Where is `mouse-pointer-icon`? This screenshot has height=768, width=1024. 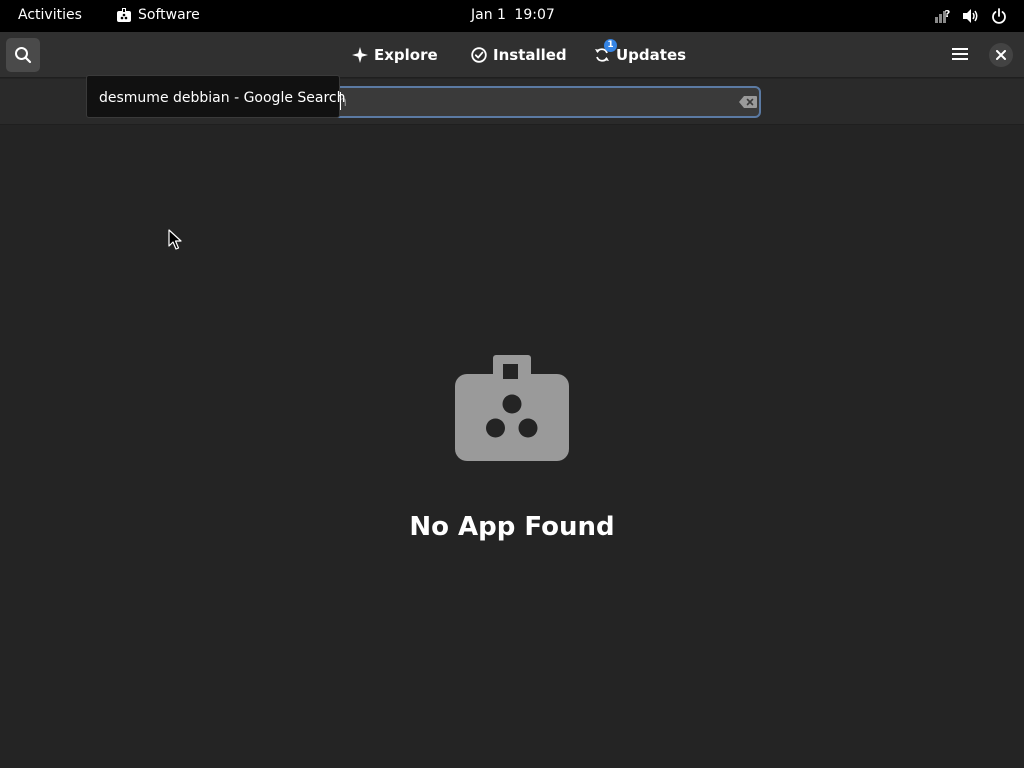 mouse-pointer-icon is located at coordinates (175, 239).